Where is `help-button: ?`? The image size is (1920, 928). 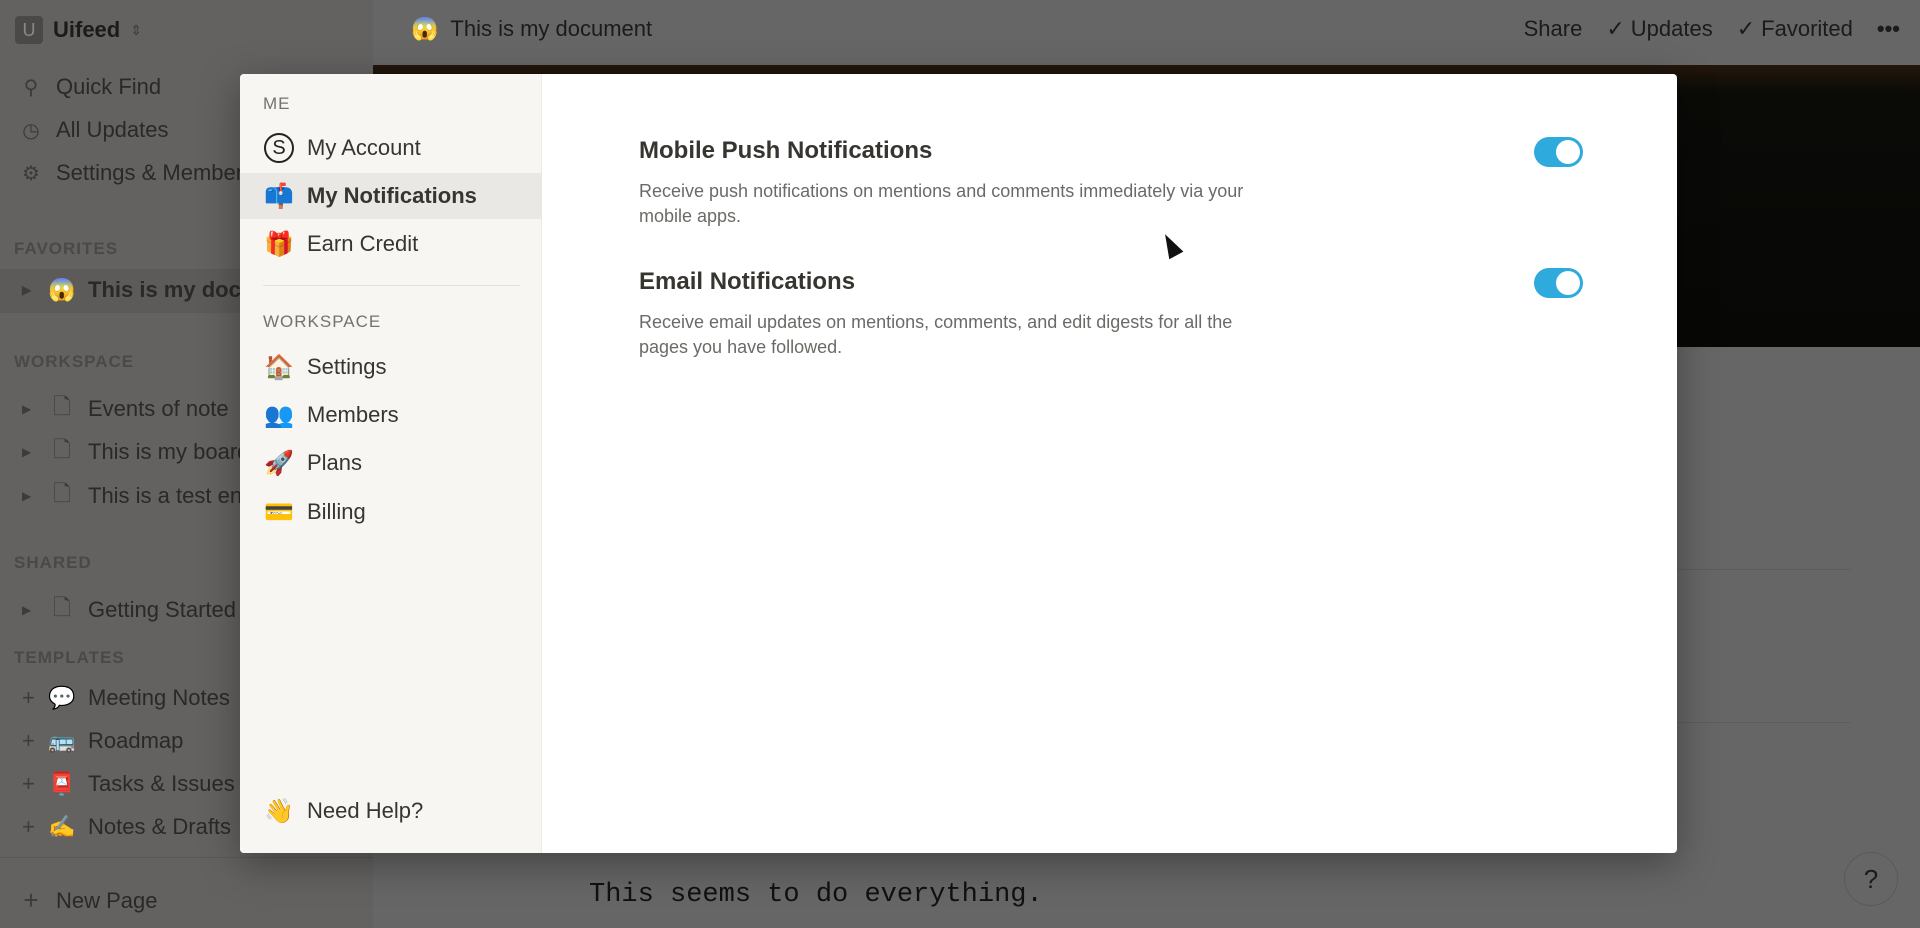 help-button: ? is located at coordinates (1871, 879).